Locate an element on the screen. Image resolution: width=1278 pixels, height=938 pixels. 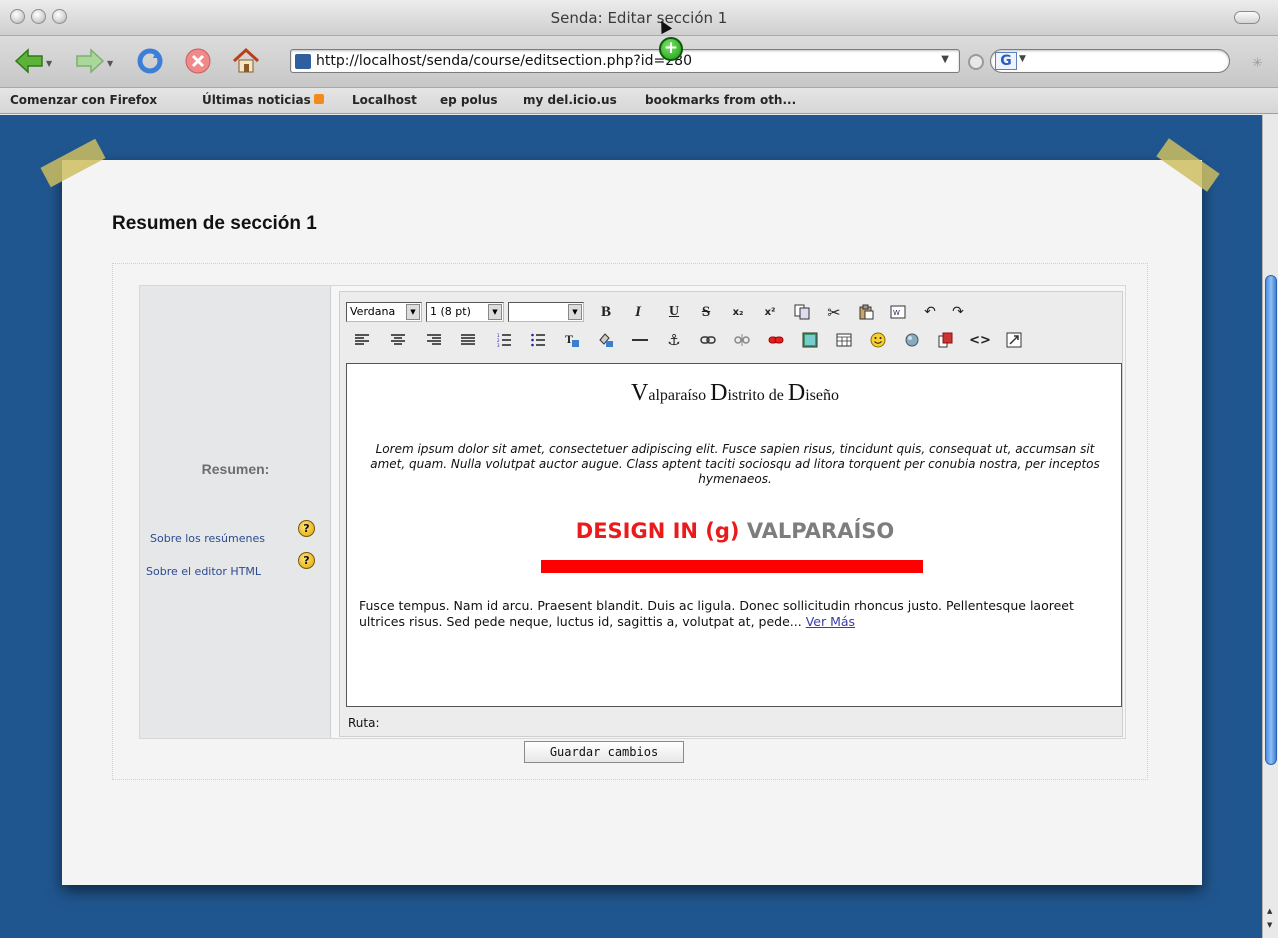
redo-icon: ↷ is located at coordinates (958, 312).